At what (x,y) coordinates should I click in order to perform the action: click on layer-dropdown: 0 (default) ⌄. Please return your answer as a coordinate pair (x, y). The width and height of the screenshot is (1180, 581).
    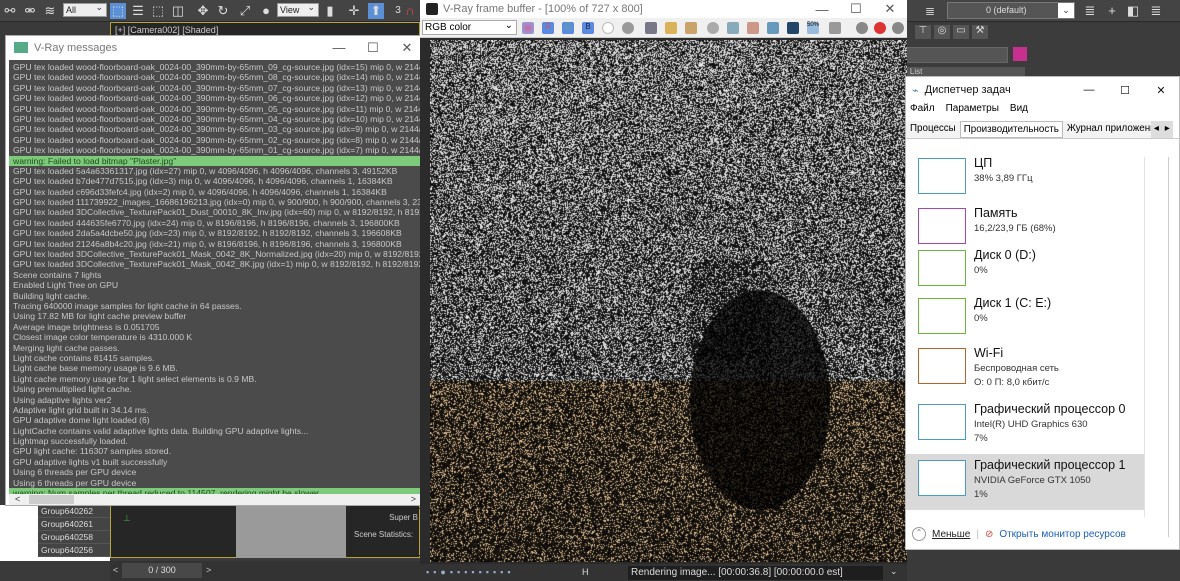
    Looking at the image, I should click on (1011, 10).